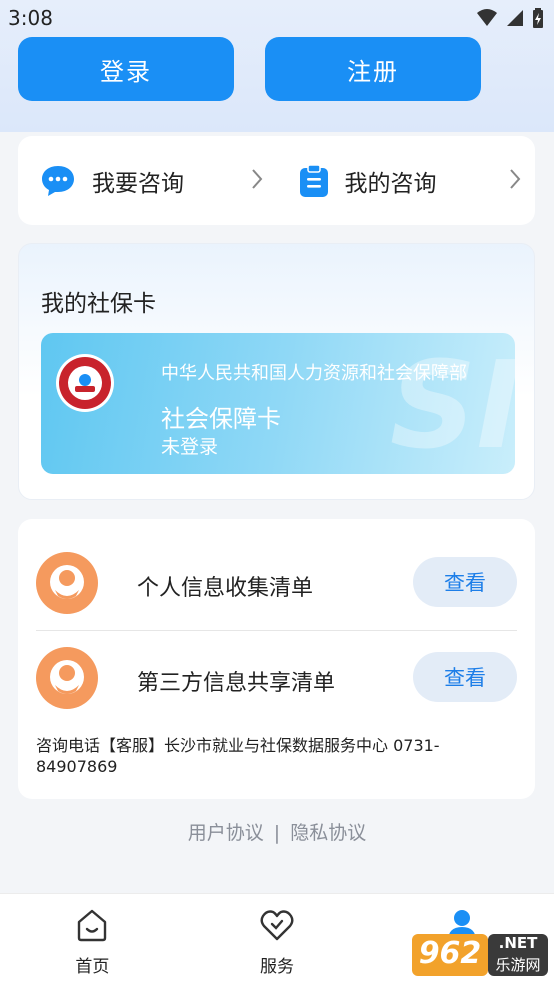 This screenshot has width=554, height=984. I want to click on list-item: 第三方信息共享清单 查看, so click(276, 678).